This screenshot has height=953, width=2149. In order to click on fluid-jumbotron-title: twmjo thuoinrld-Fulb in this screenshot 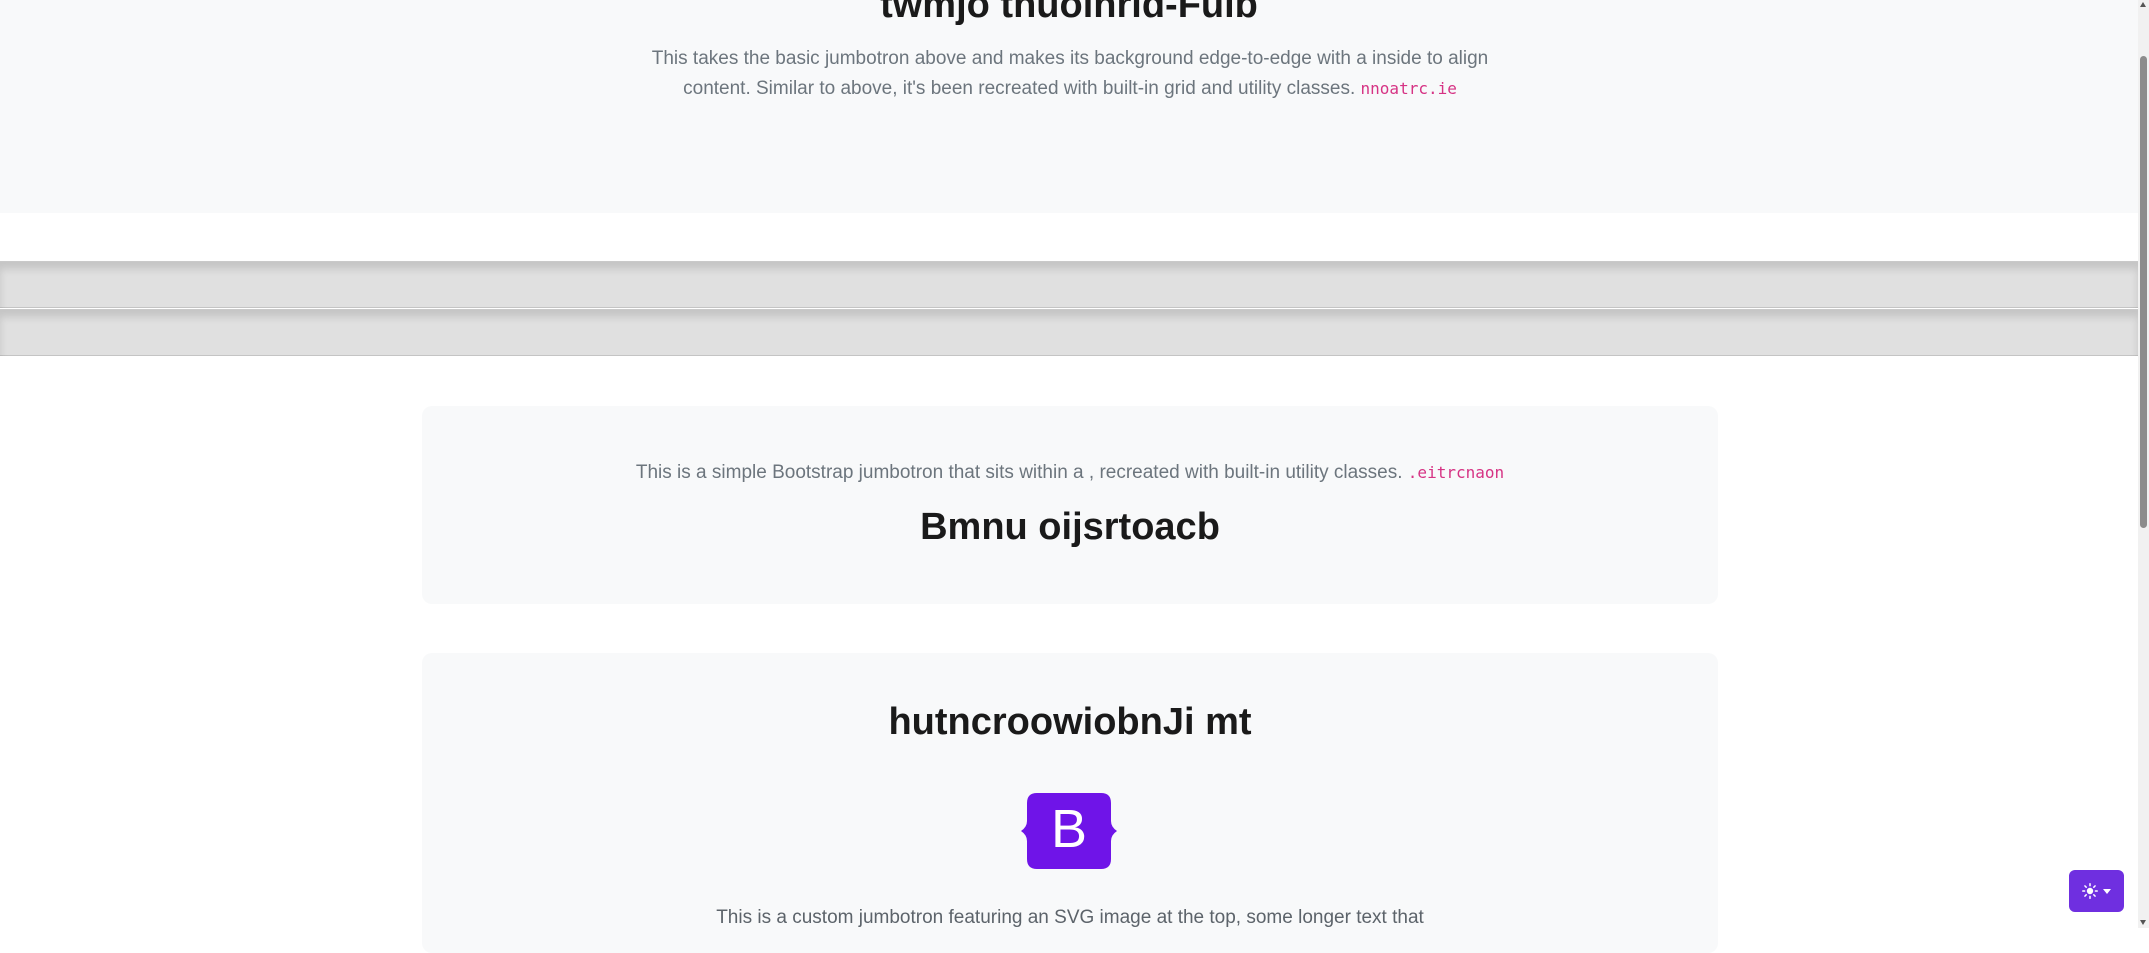, I will do `click(1069, 13)`.